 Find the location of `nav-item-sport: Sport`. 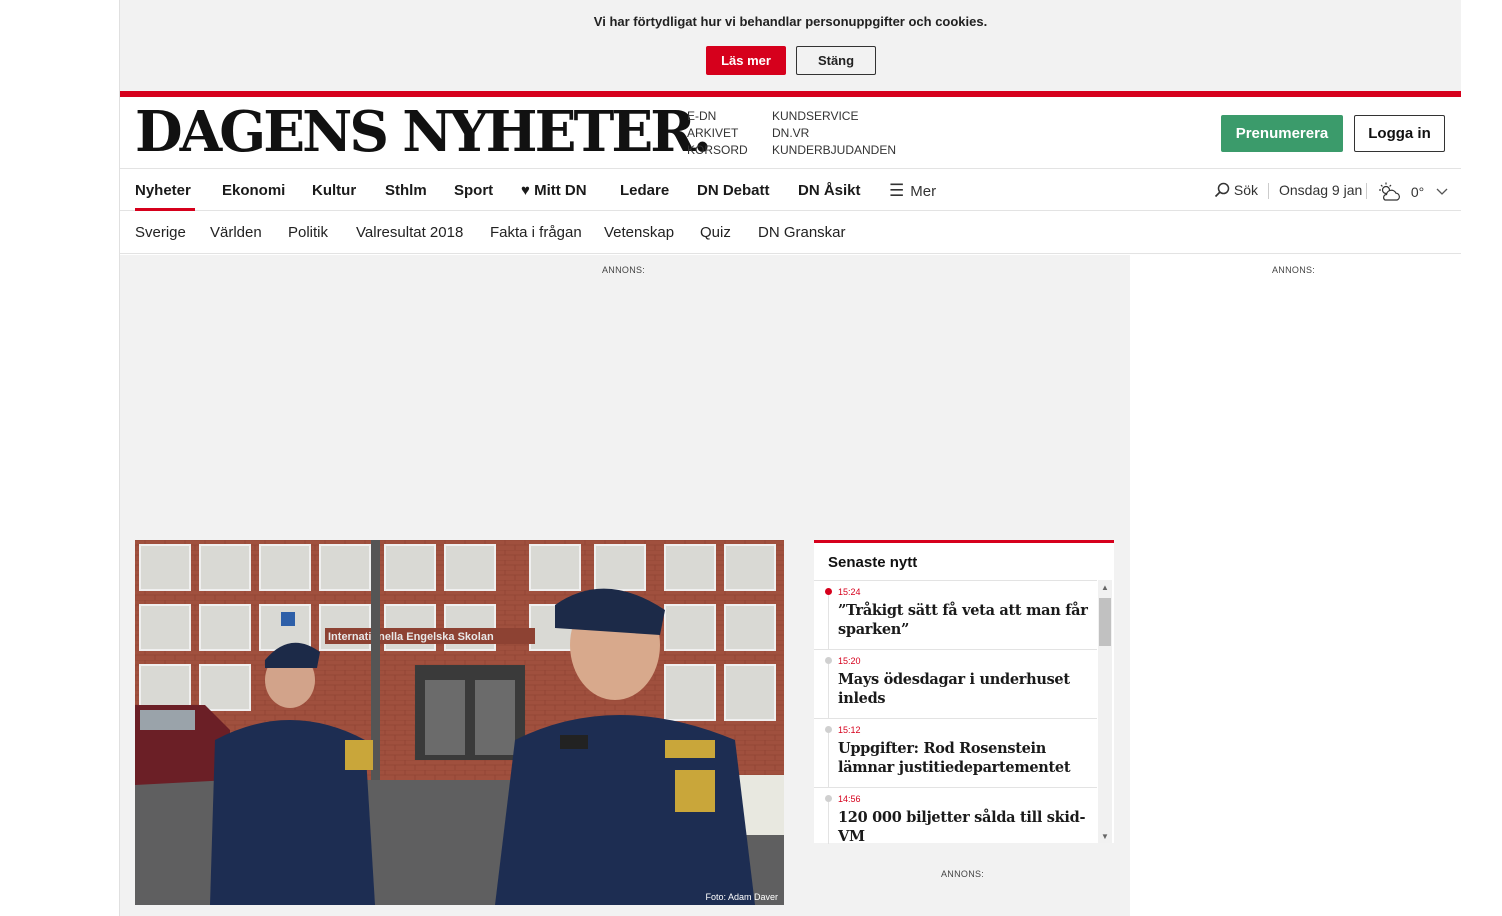

nav-item-sport: Sport is located at coordinates (473, 190).